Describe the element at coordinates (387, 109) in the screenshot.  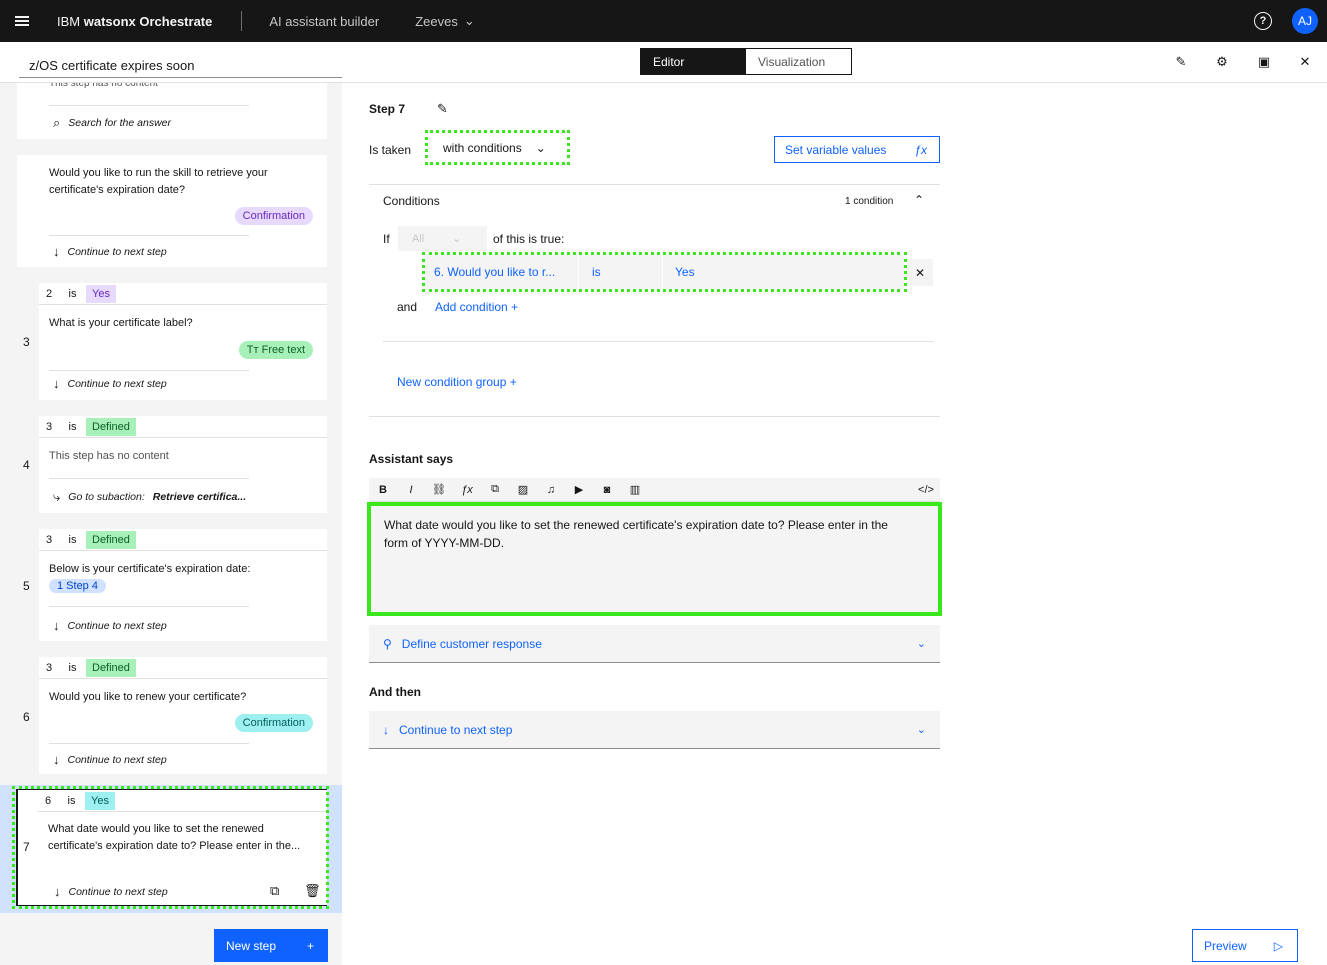
I see `step-title: Step 7` at that location.